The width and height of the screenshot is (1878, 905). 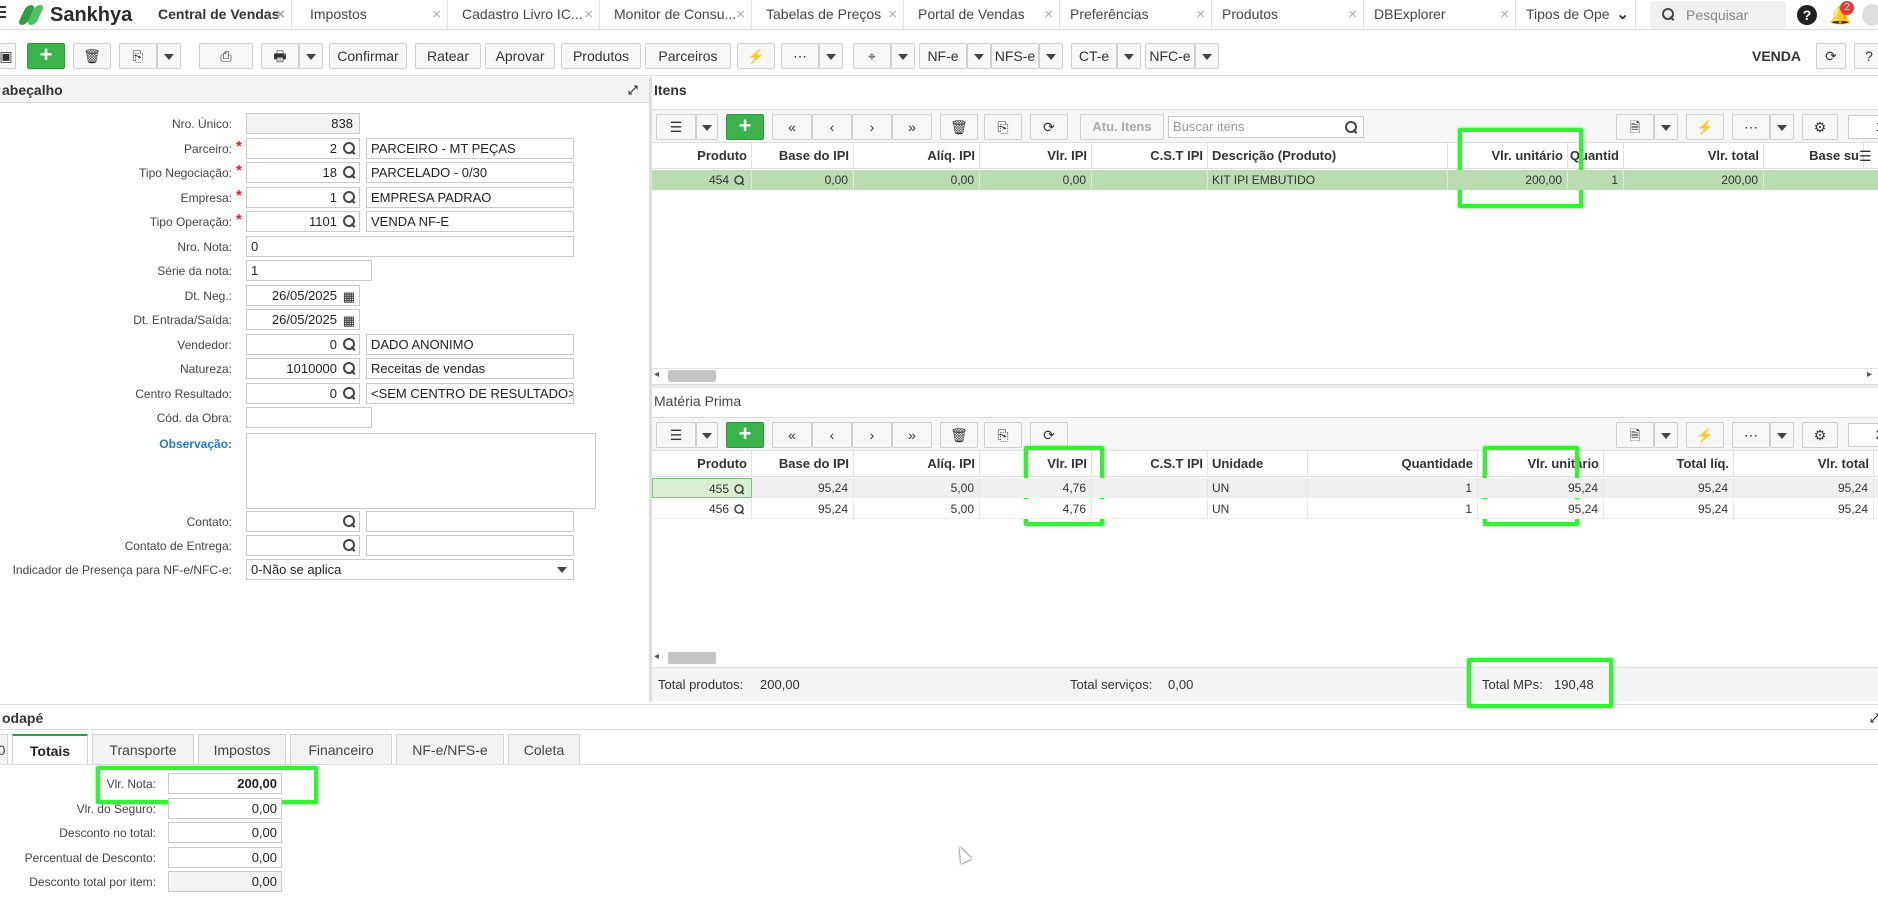 I want to click on tab-impostos: Impostos, so click(x=242, y=749).